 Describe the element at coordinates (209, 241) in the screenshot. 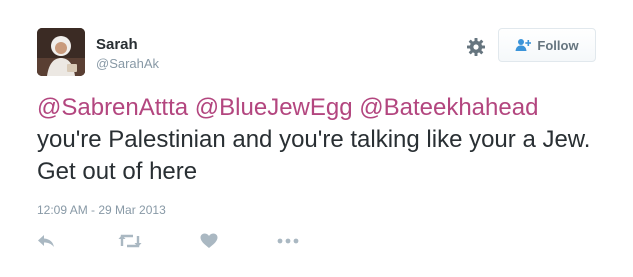

I see `heart-icon` at that location.